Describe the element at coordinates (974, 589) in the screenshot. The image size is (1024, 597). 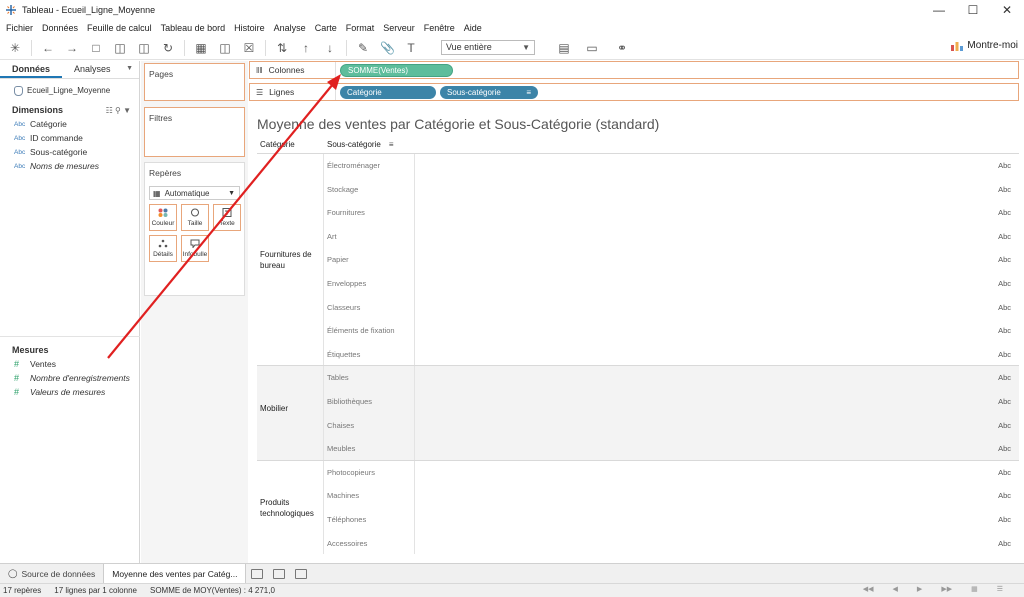
I see `grid-view-icon: ▦` at that location.